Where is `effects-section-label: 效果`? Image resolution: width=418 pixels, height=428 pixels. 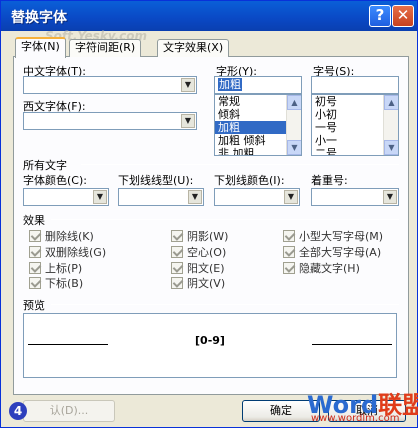
effects-section-label: 效果 is located at coordinates (34, 220).